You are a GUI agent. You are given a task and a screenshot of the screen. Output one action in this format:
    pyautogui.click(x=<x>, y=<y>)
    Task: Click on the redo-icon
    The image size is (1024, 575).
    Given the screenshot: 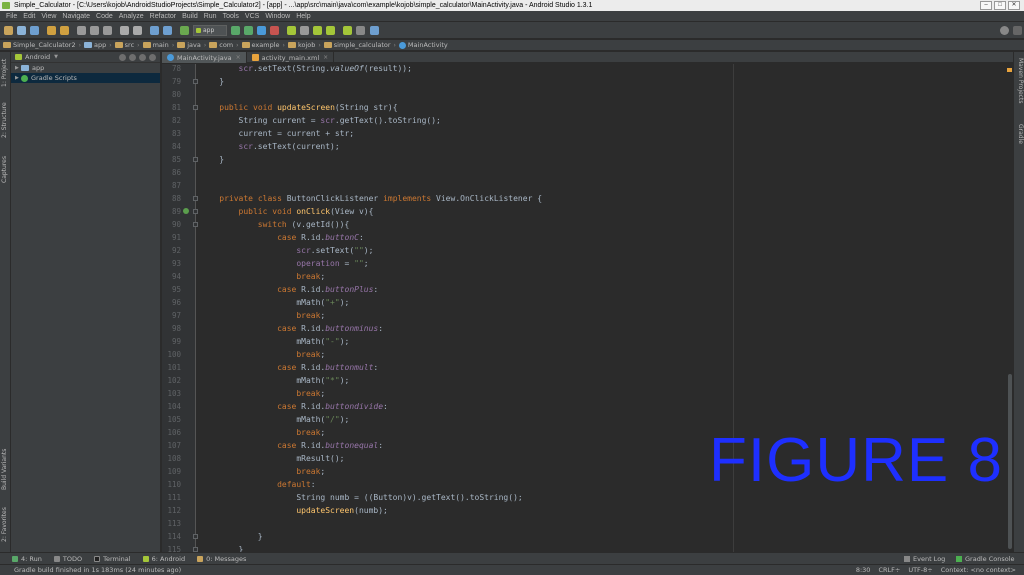 What is the action you would take?
    pyautogui.click(x=64, y=30)
    